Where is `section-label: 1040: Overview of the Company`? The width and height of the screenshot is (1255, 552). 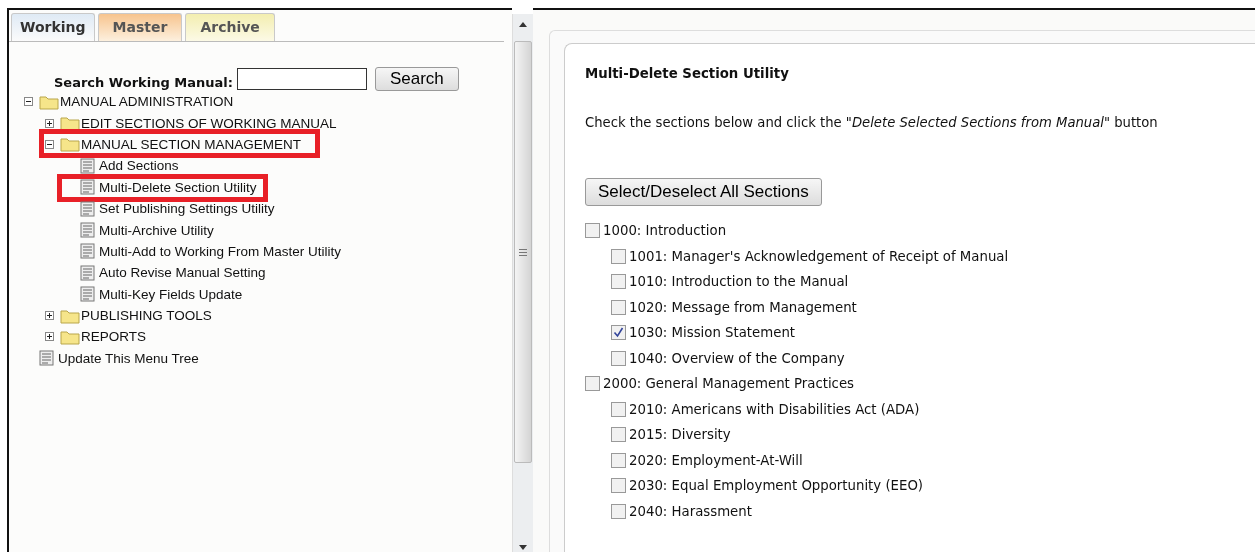
section-label: 1040: Overview of the Company is located at coordinates (737, 358).